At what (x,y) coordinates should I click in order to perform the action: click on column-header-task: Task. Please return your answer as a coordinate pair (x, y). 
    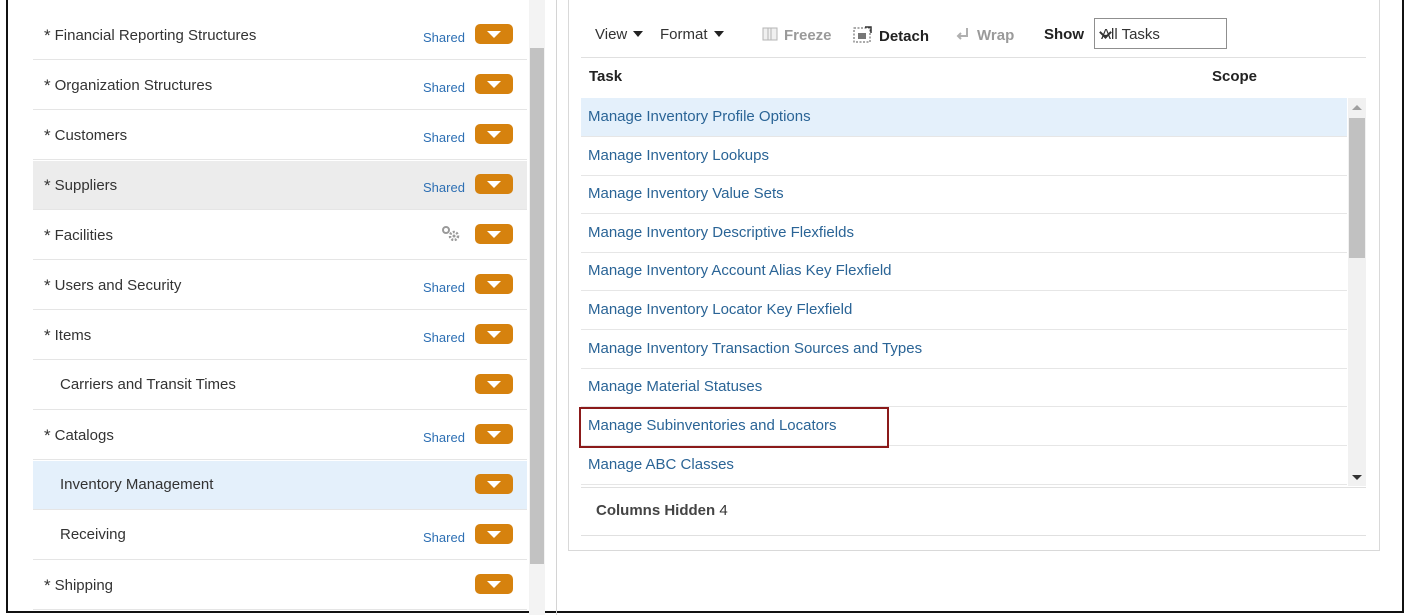
    Looking at the image, I should click on (605, 76).